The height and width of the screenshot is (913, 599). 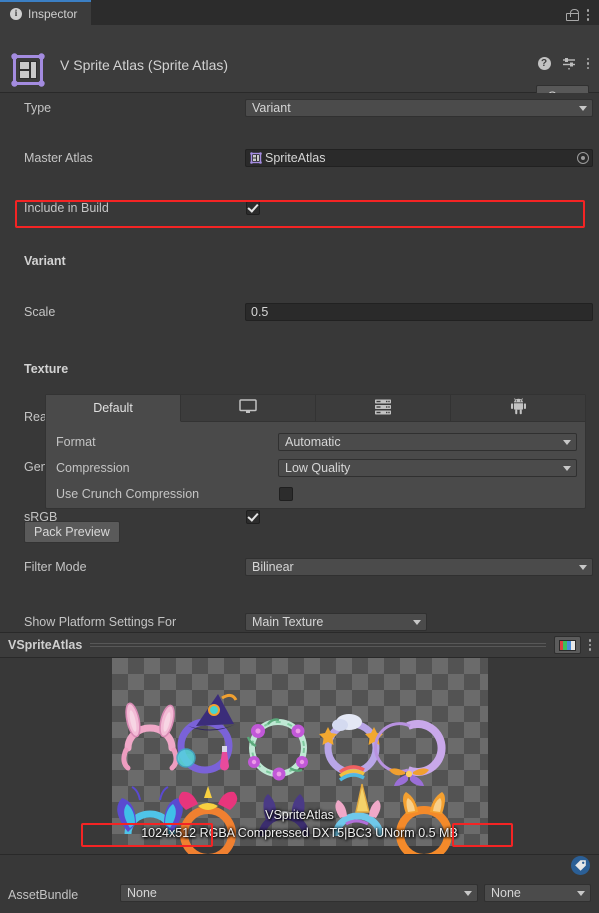 I want to click on master-atlas-value: SpriteAtlas, so click(x=295, y=157).